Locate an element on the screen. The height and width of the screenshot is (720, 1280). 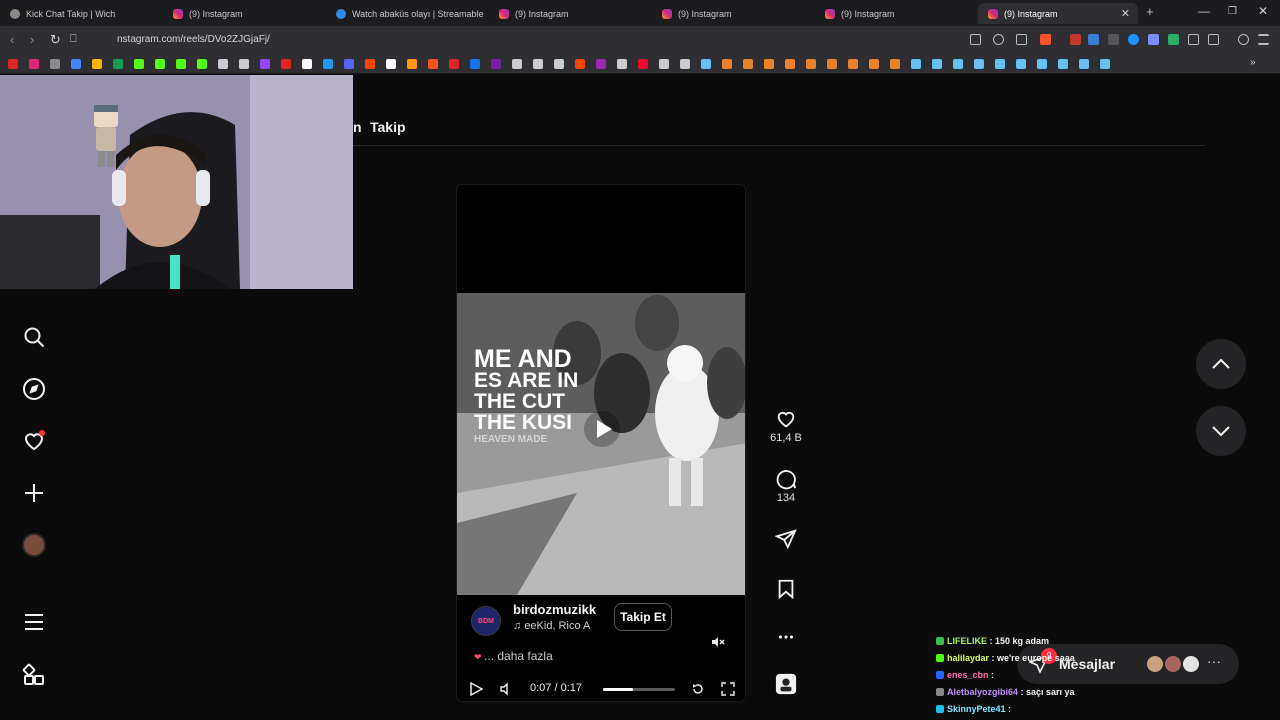
reload-icon: ↻ is located at coordinates (55, 40).